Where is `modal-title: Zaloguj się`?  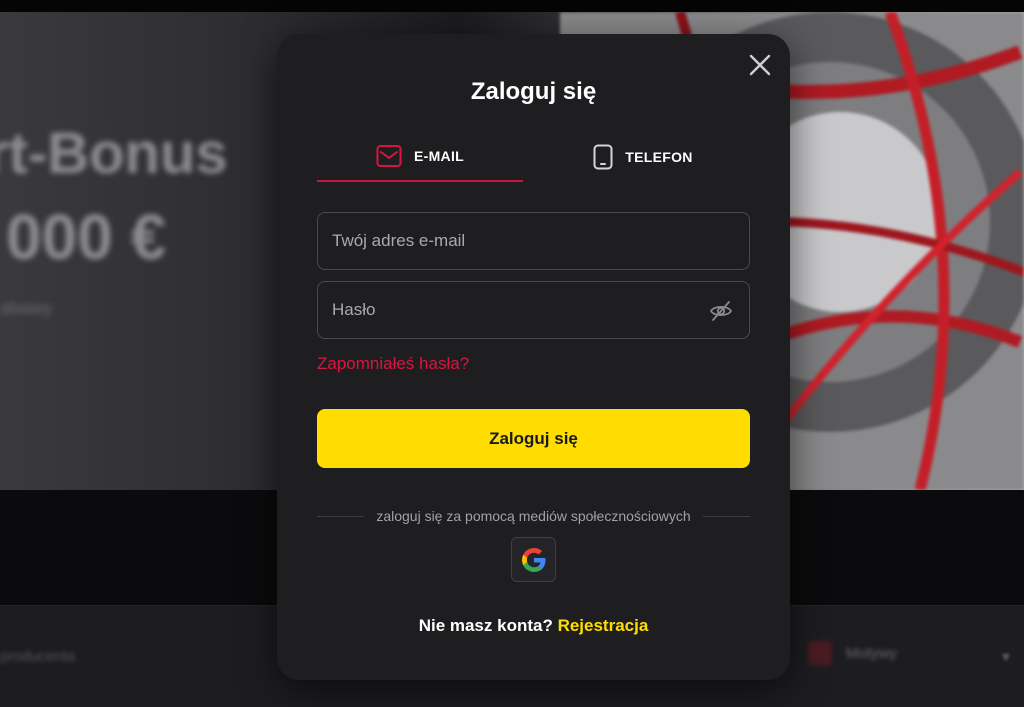
modal-title: Zaloguj się is located at coordinates (533, 91).